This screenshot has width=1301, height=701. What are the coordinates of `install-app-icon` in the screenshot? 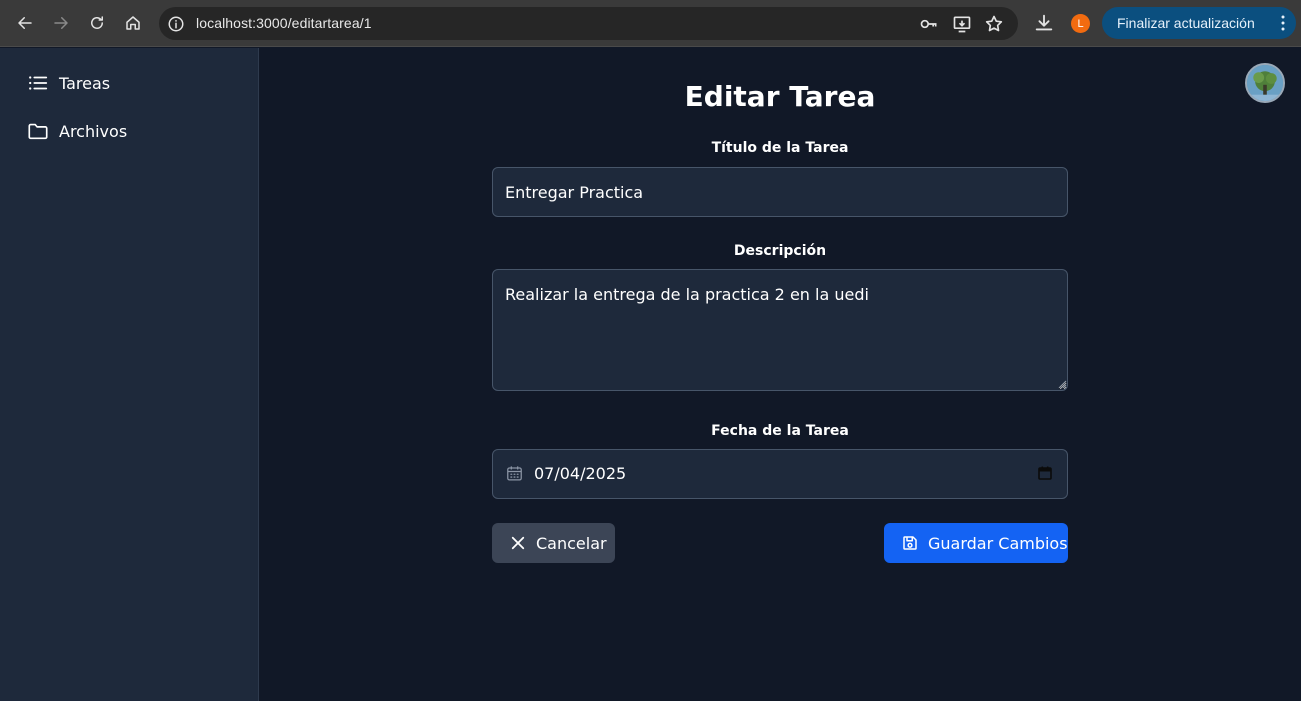 It's located at (962, 24).